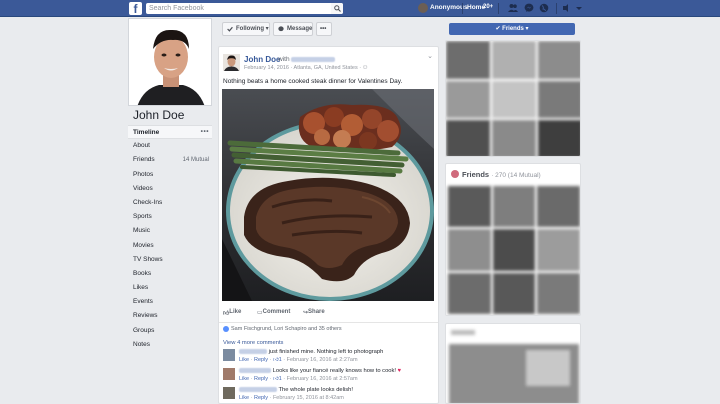 This screenshot has width=720, height=404. I want to click on notifications-globe-icon, so click(544, 8).